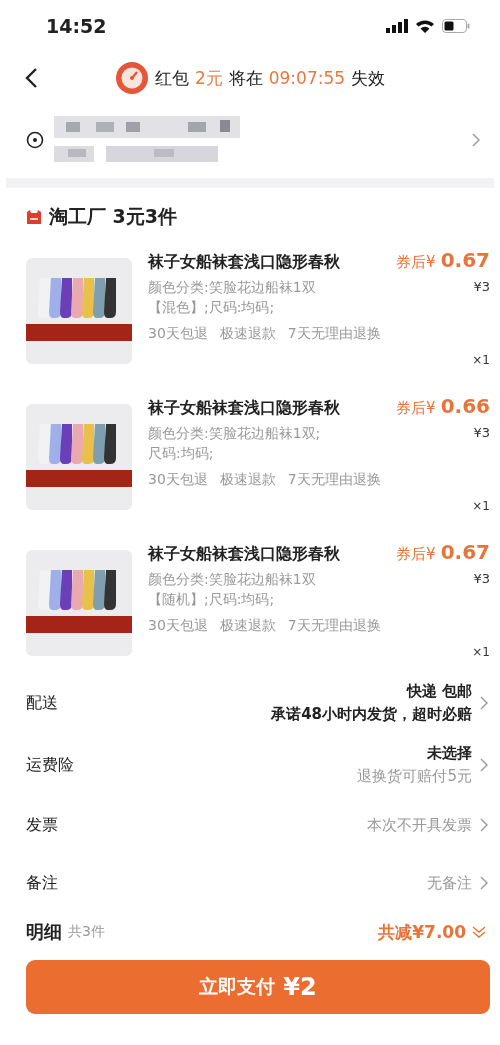 This screenshot has height=1045, width=500. Describe the element at coordinates (171, 78) in the screenshot. I see `header-text: 红包` at that location.